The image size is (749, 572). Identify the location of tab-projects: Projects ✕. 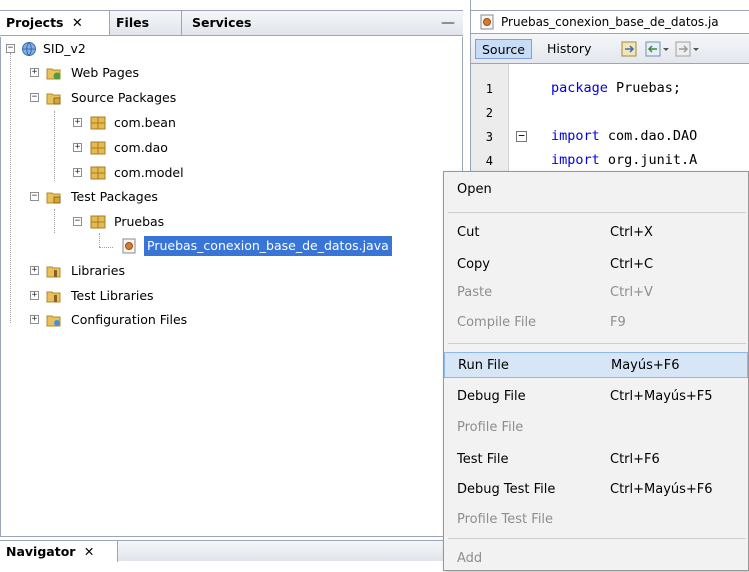
(55, 23).